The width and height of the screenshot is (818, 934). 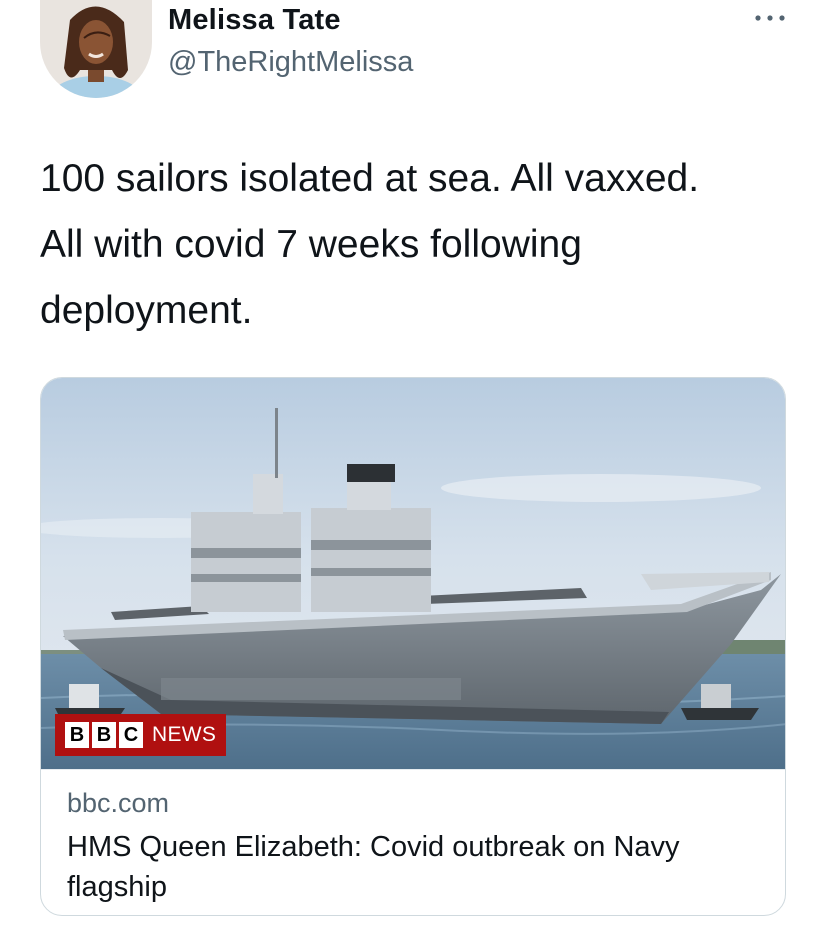 What do you see at coordinates (118, 803) in the screenshot?
I see `card-domain: bbc.com` at bounding box center [118, 803].